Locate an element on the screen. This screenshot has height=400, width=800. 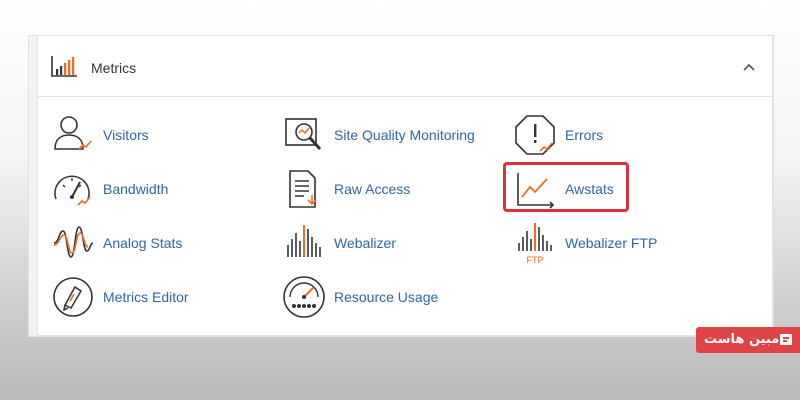
analog-stats-icon is located at coordinates (73, 242).